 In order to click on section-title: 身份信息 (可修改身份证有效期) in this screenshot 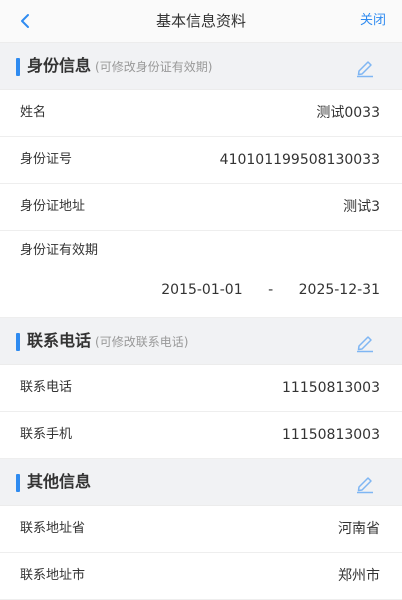, I will do `click(119, 66)`.